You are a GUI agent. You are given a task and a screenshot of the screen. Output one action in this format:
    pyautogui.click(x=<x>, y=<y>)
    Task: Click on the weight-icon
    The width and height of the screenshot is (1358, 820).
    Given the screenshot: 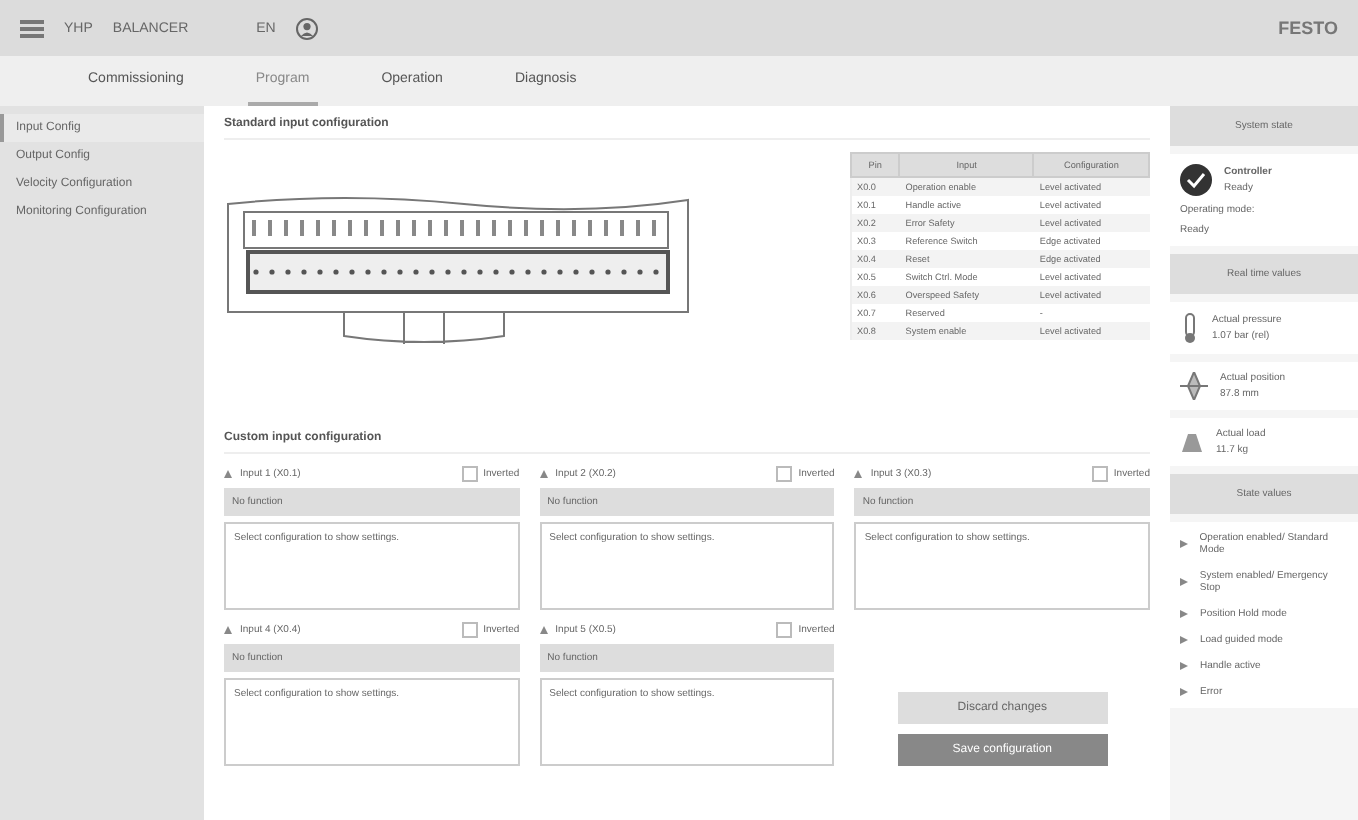 What is the action you would take?
    pyautogui.click(x=1192, y=442)
    